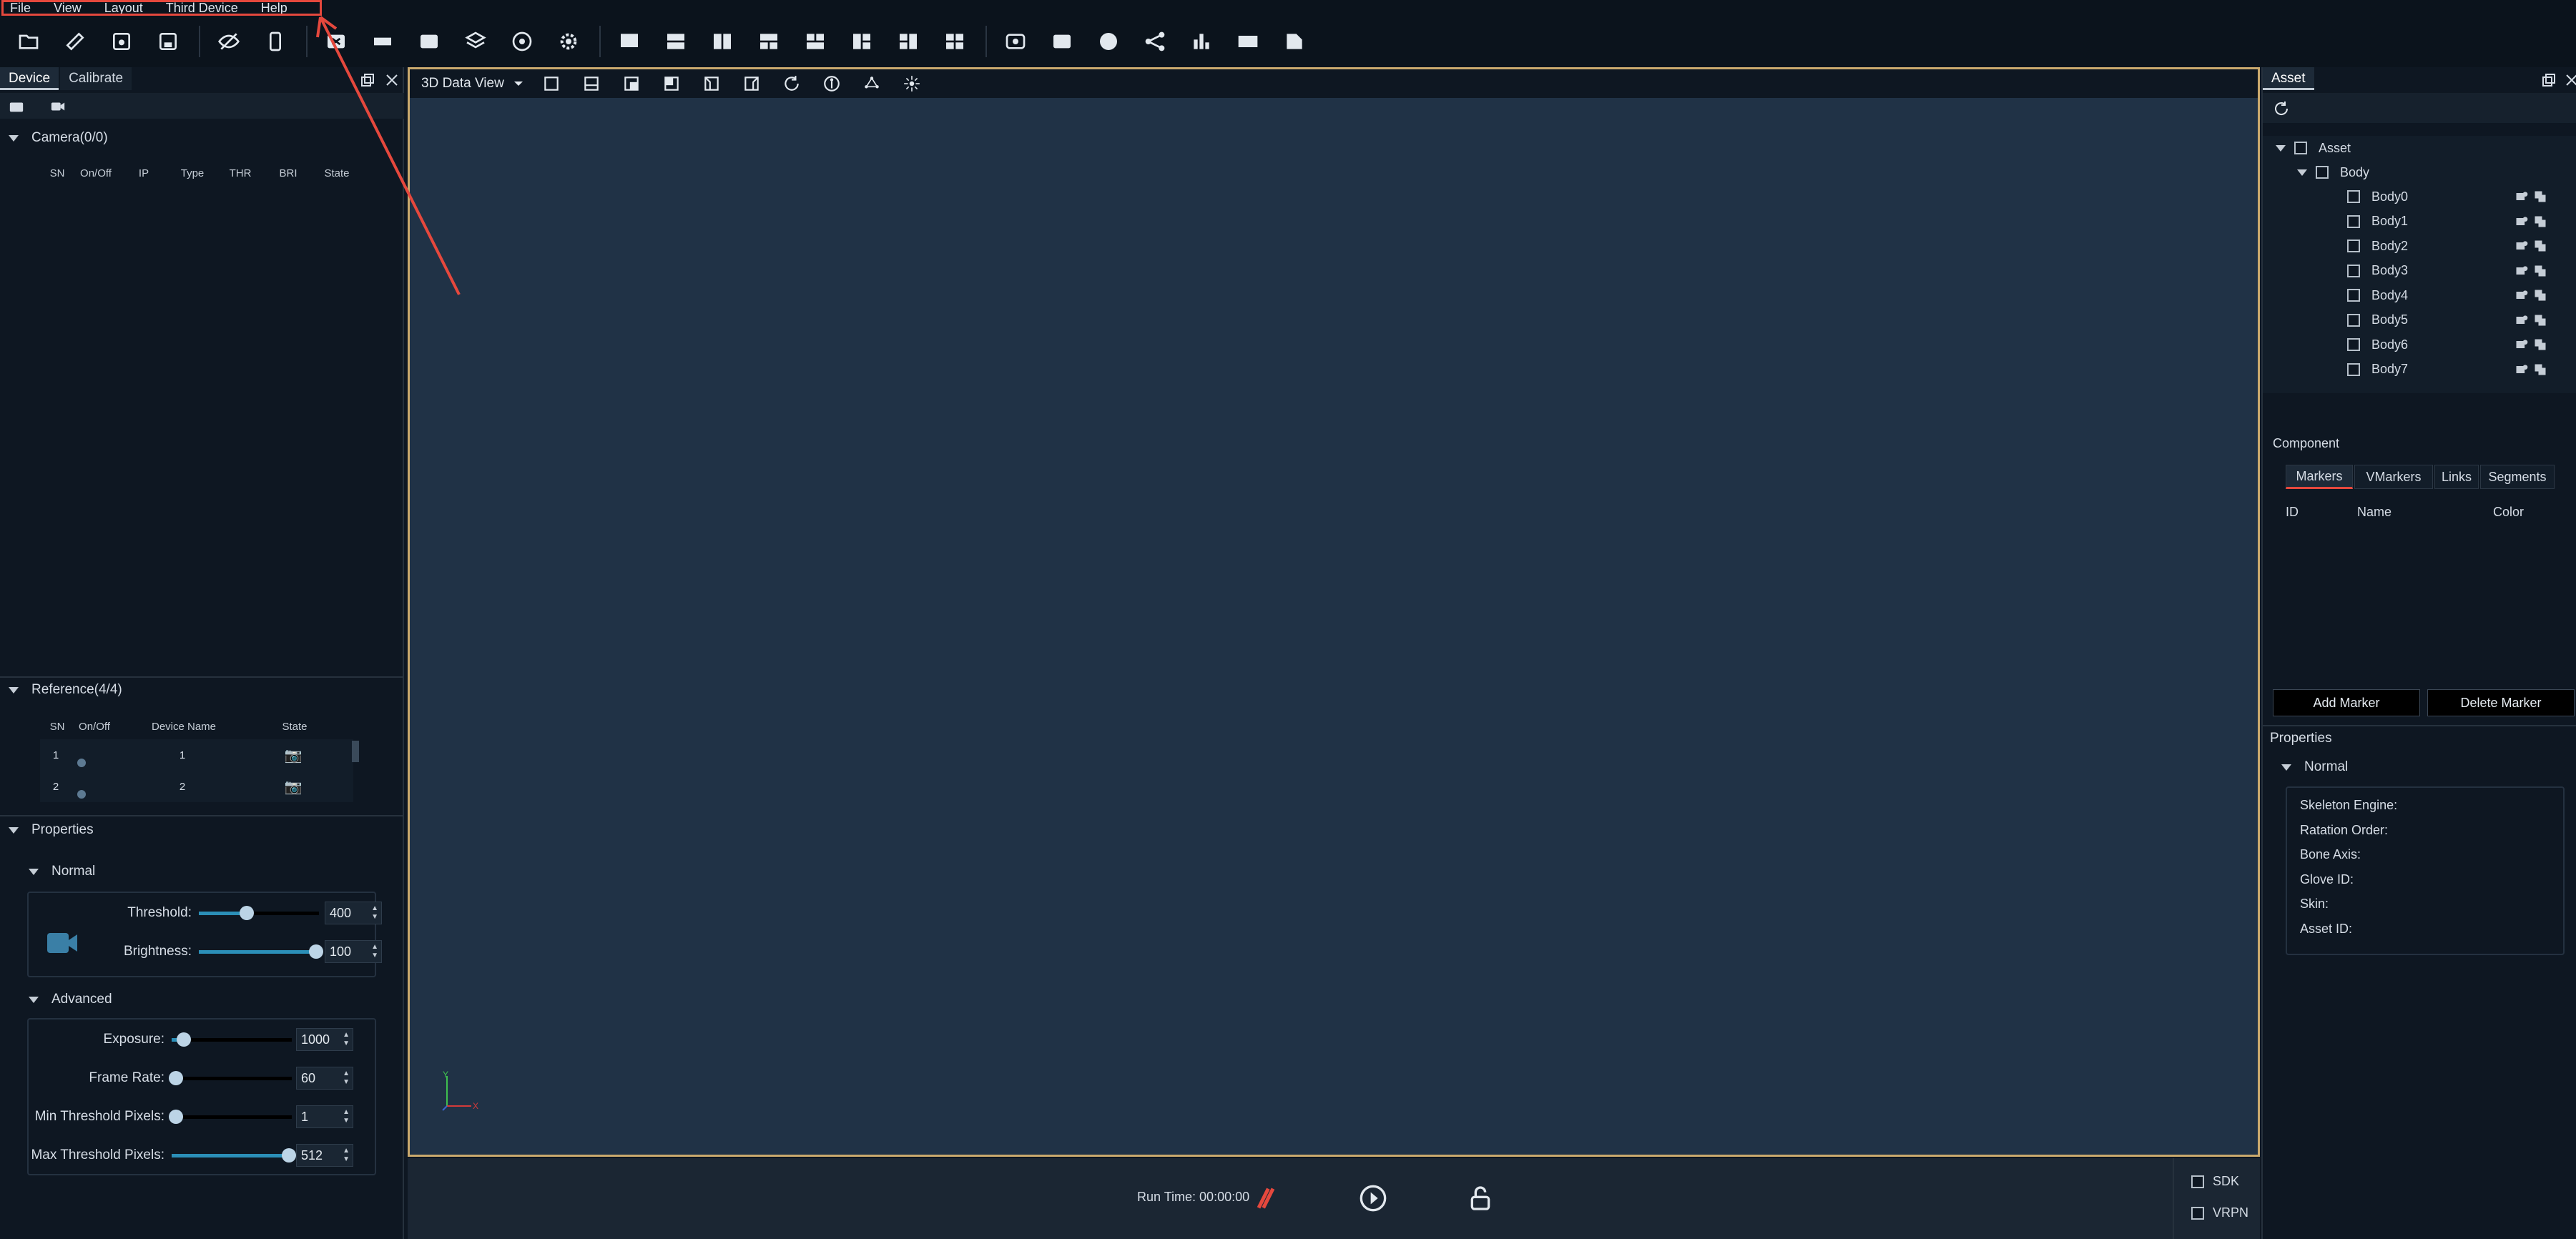  What do you see at coordinates (2301, 148) in the screenshot?
I see `asset-checkbox` at bounding box center [2301, 148].